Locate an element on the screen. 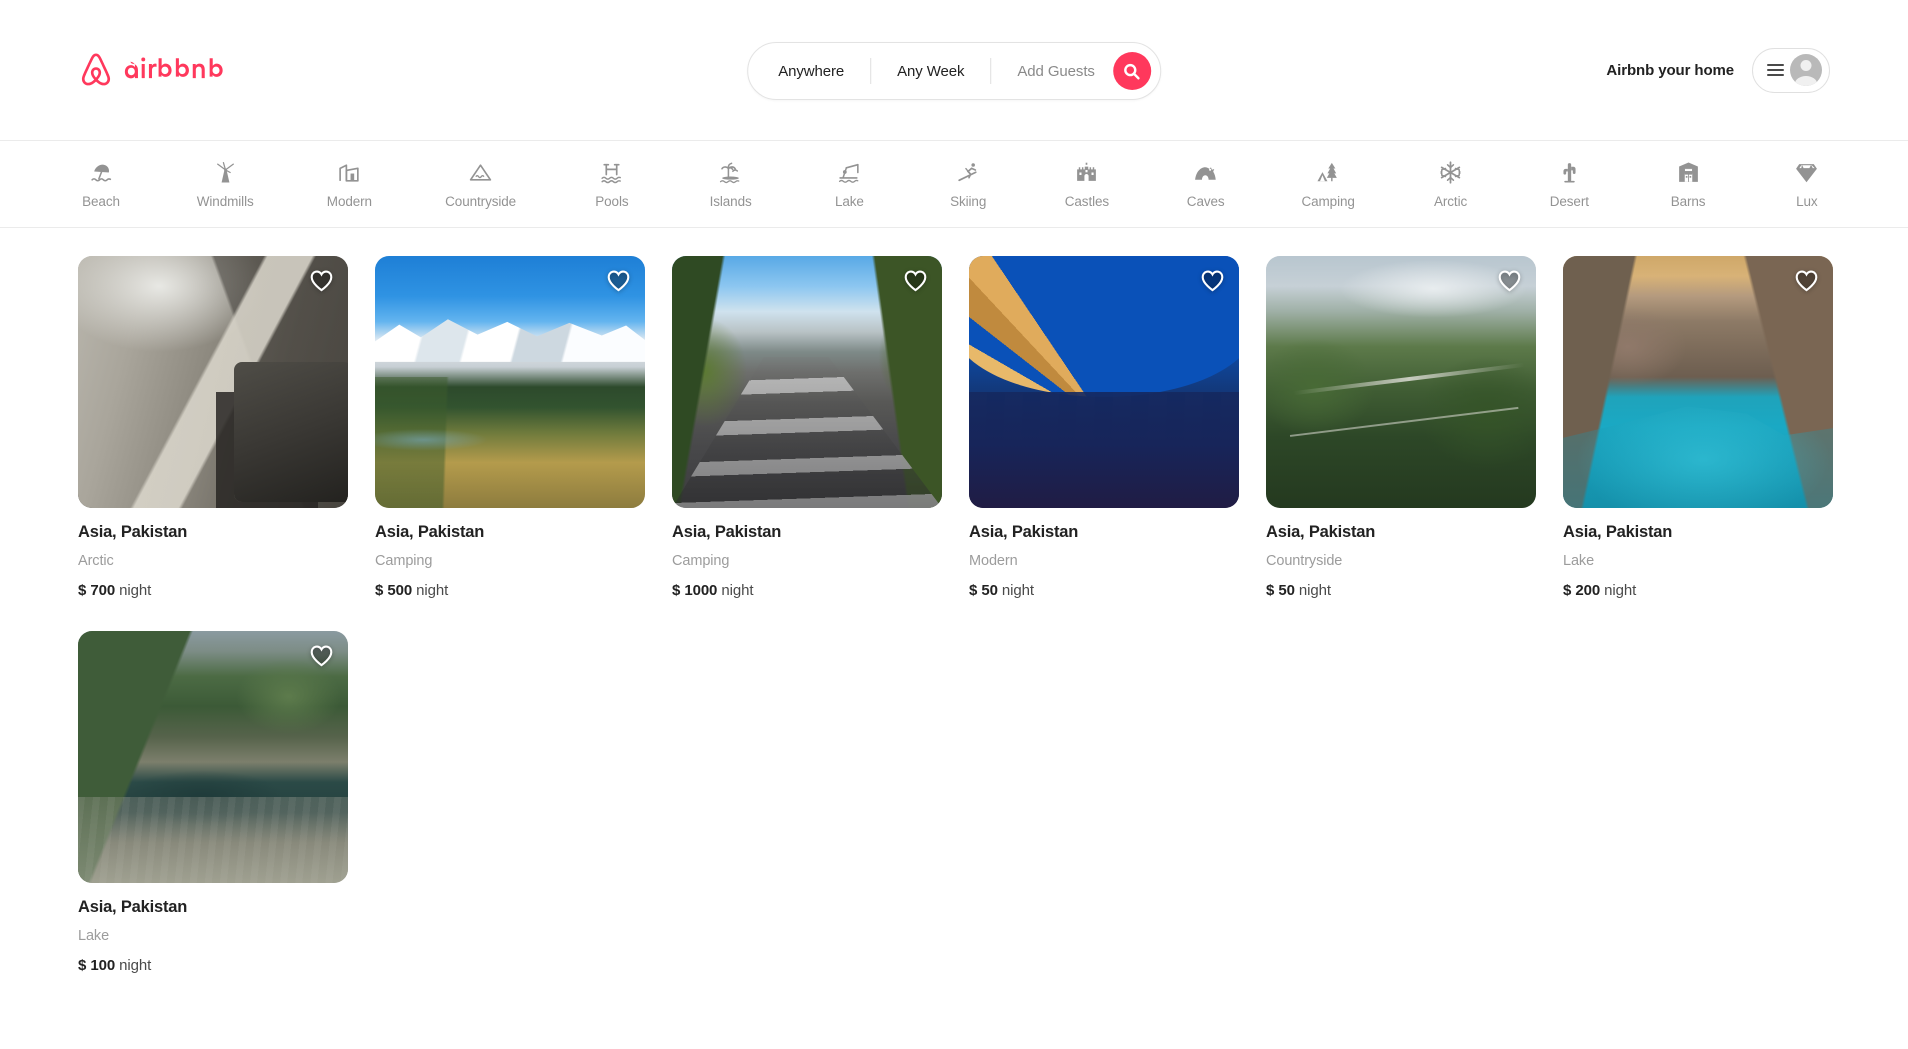  category-pools: Pools is located at coordinates (612, 184).